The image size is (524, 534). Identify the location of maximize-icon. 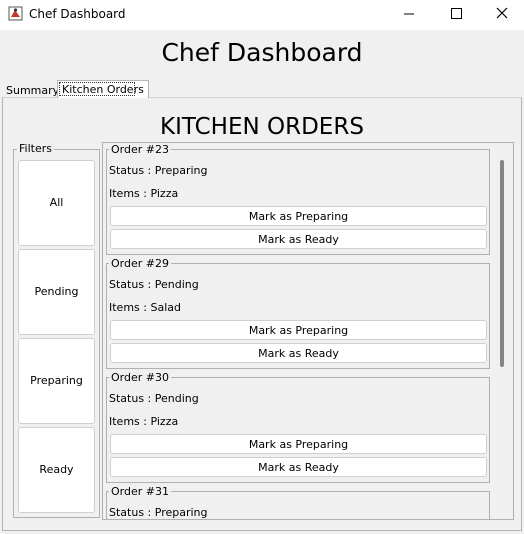
(456, 13).